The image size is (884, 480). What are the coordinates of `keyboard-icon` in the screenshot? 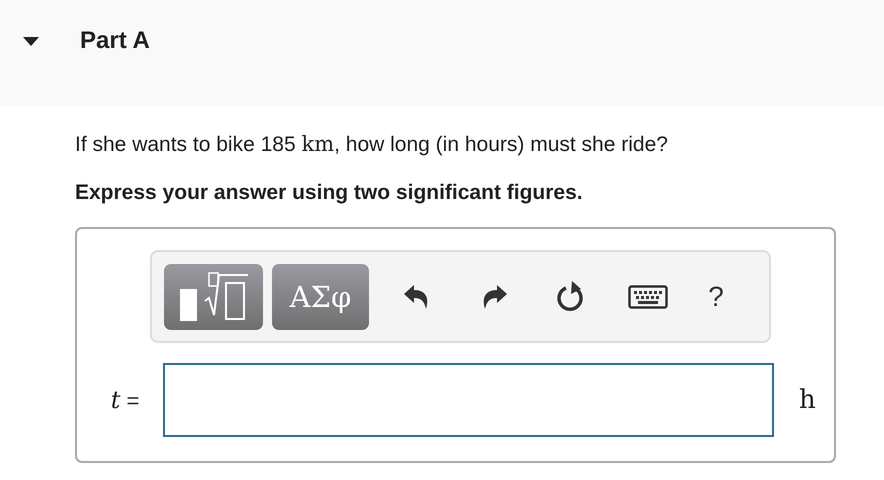 It's located at (648, 296).